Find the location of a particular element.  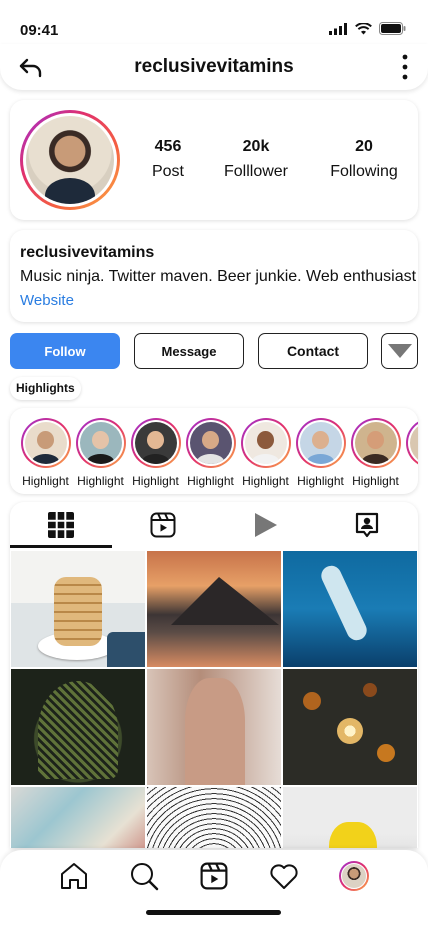

follow-button: Follow is located at coordinates (65, 351).